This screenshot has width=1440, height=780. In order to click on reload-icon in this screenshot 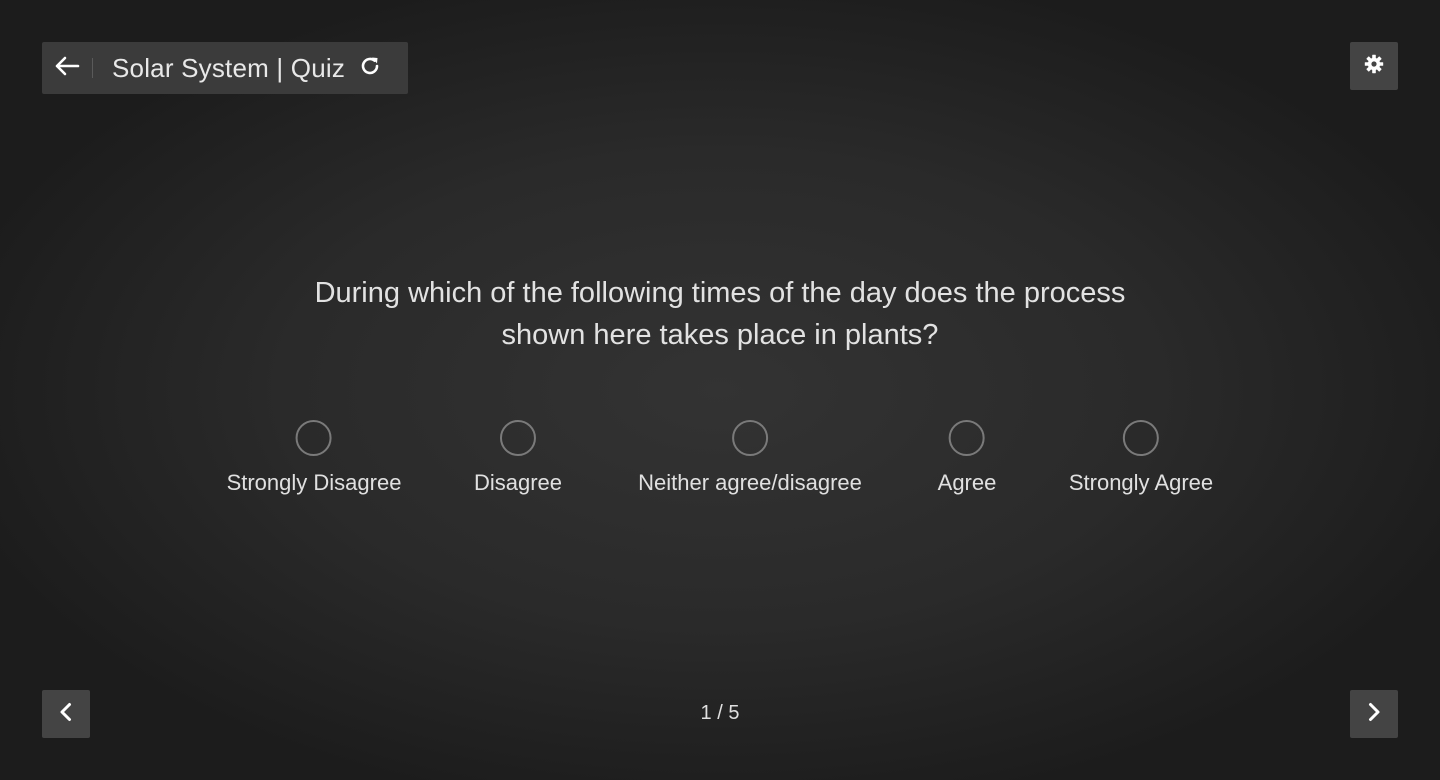, I will do `click(370, 68)`.